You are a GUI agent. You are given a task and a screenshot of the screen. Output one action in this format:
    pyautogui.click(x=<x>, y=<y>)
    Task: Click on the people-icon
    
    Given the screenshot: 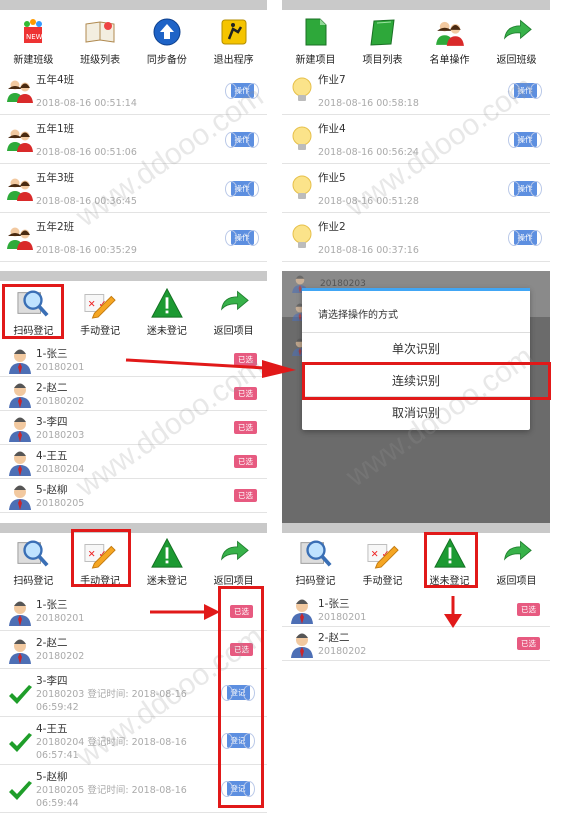 What is the action you would take?
    pyautogui.click(x=20, y=188)
    